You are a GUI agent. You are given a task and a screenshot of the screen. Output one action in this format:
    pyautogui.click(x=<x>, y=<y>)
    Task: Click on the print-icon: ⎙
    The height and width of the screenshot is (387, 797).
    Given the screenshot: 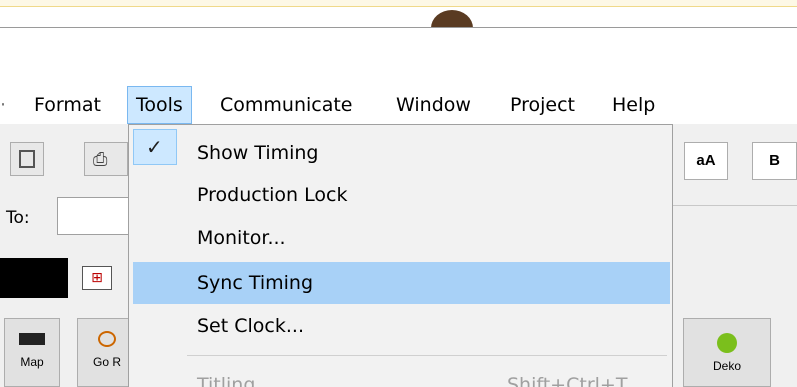 What is the action you would take?
    pyautogui.click(x=100, y=159)
    